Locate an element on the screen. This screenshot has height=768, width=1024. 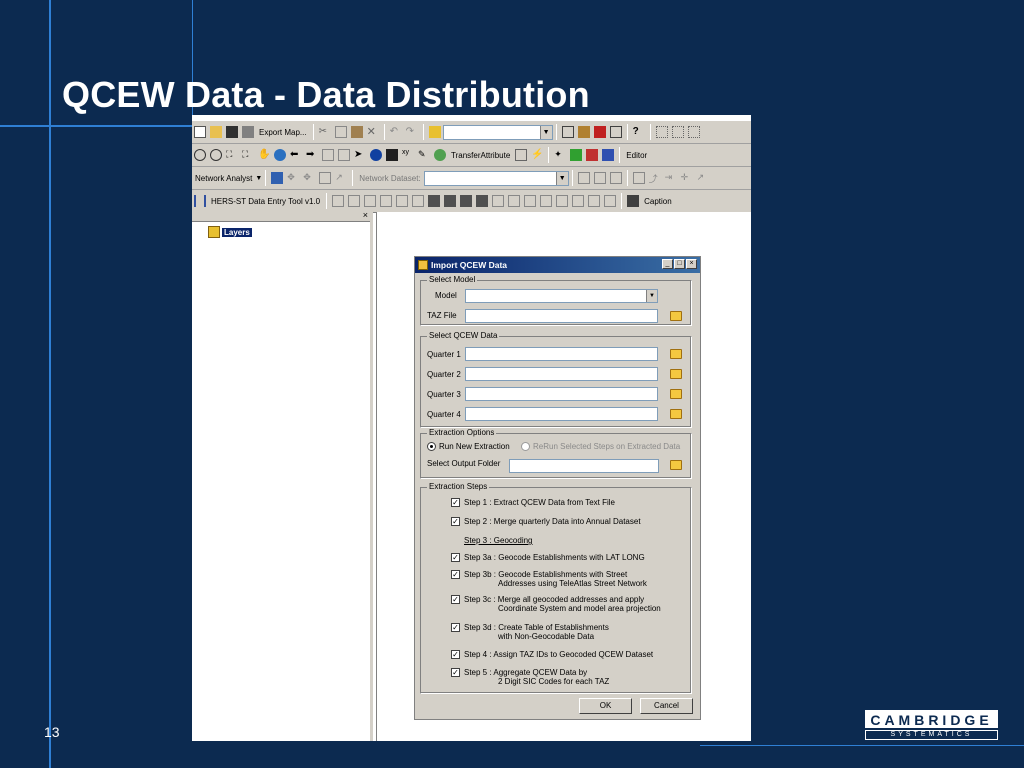
save-icon is located at coordinates (232, 132).